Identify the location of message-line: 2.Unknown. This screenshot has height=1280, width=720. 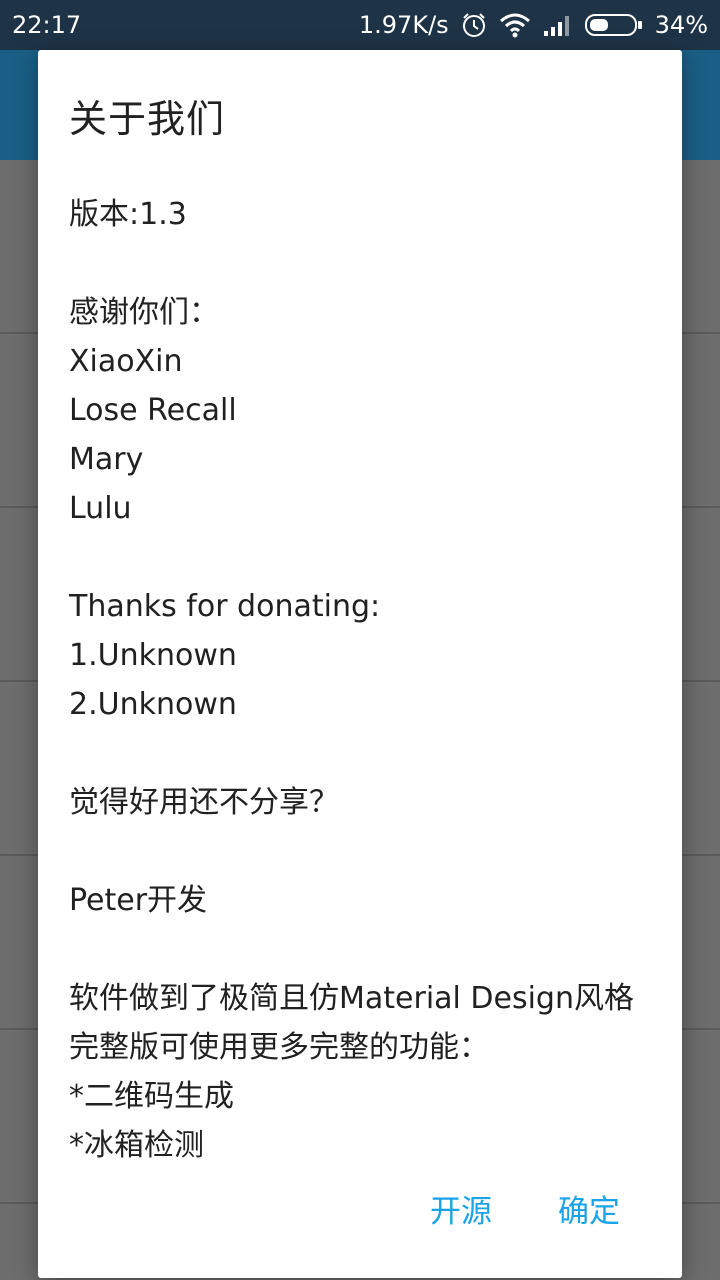
(153, 704).